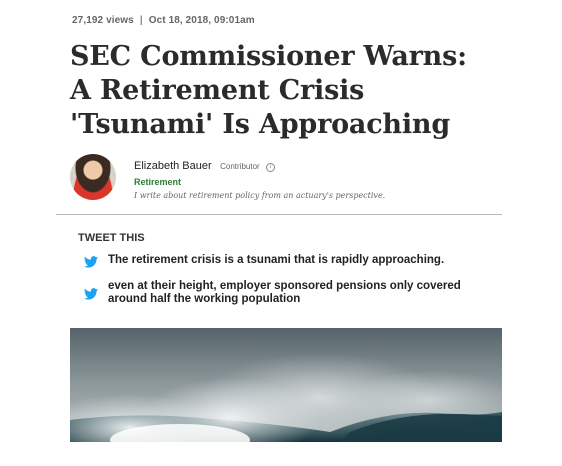  Describe the element at coordinates (271, 167) in the screenshot. I see `info-icon: i` at that location.